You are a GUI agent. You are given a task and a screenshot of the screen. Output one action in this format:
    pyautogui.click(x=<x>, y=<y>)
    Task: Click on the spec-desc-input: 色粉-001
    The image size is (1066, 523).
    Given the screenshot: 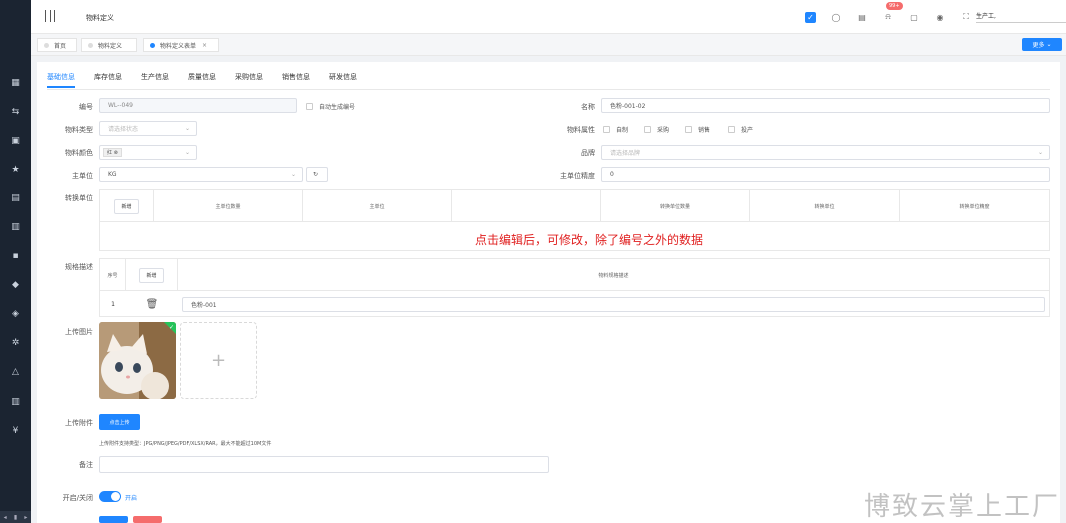 What is the action you would take?
    pyautogui.click(x=613, y=304)
    